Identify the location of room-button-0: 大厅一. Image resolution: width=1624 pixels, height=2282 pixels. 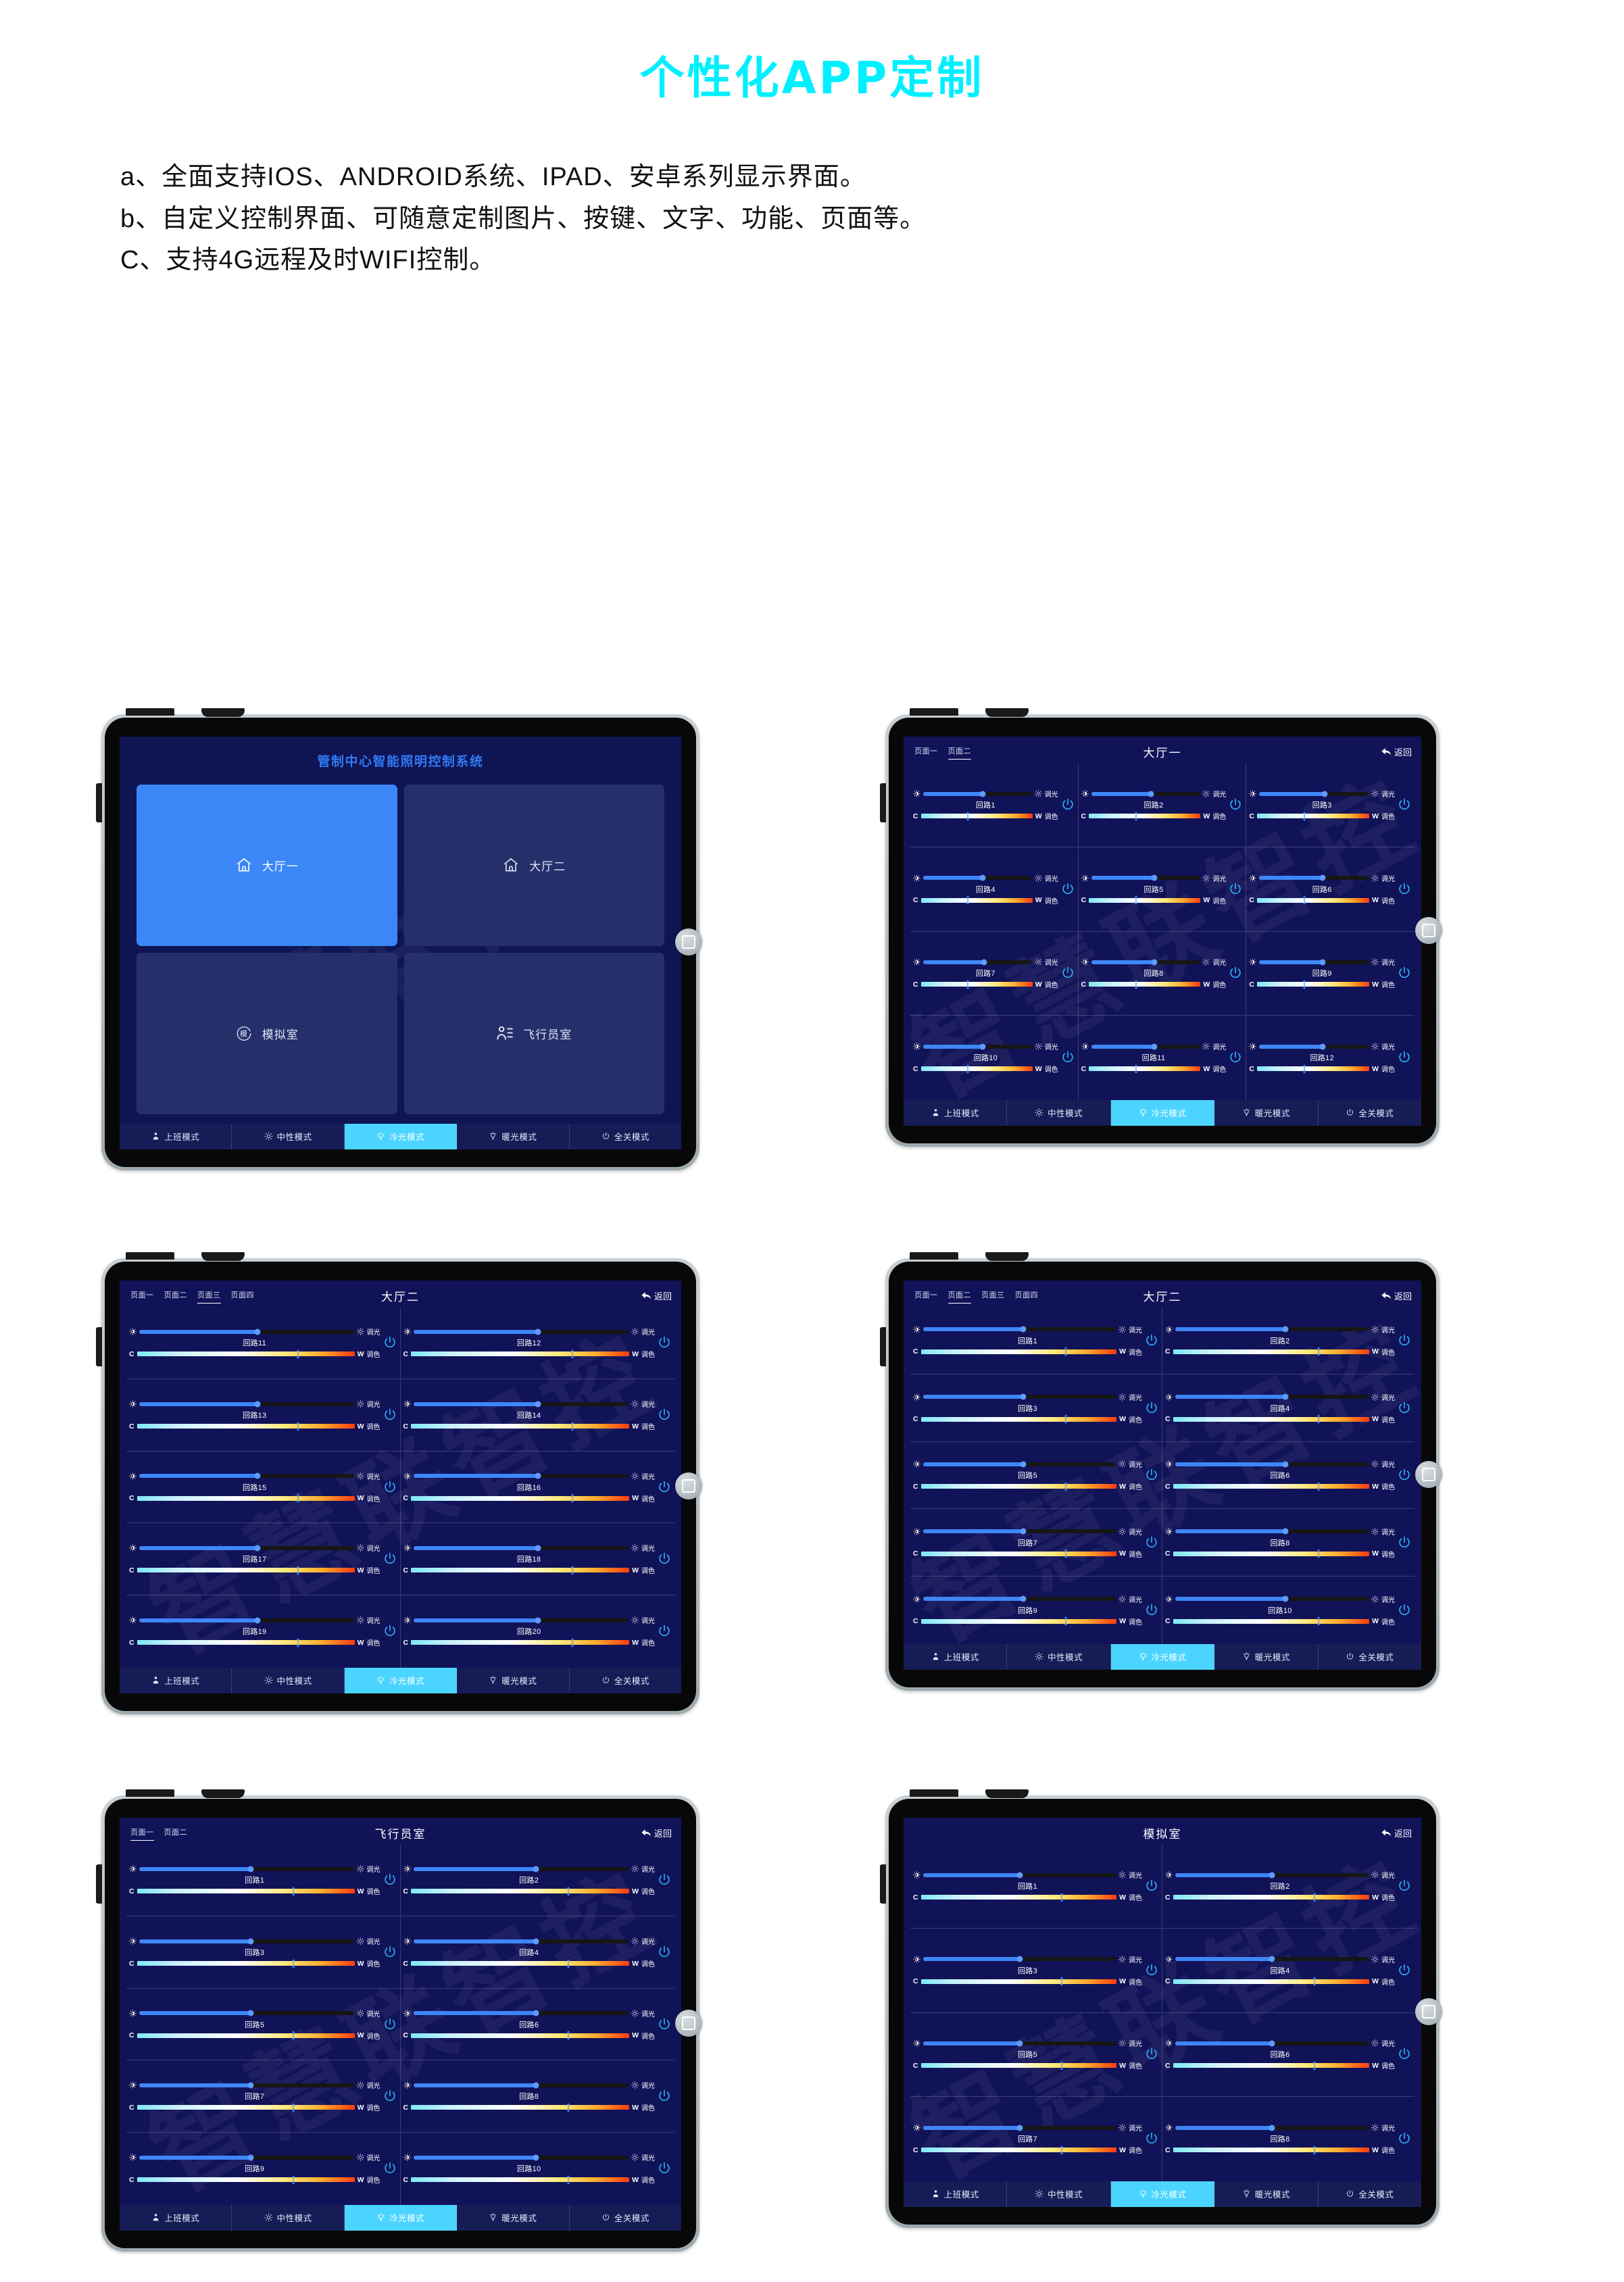
(267, 865).